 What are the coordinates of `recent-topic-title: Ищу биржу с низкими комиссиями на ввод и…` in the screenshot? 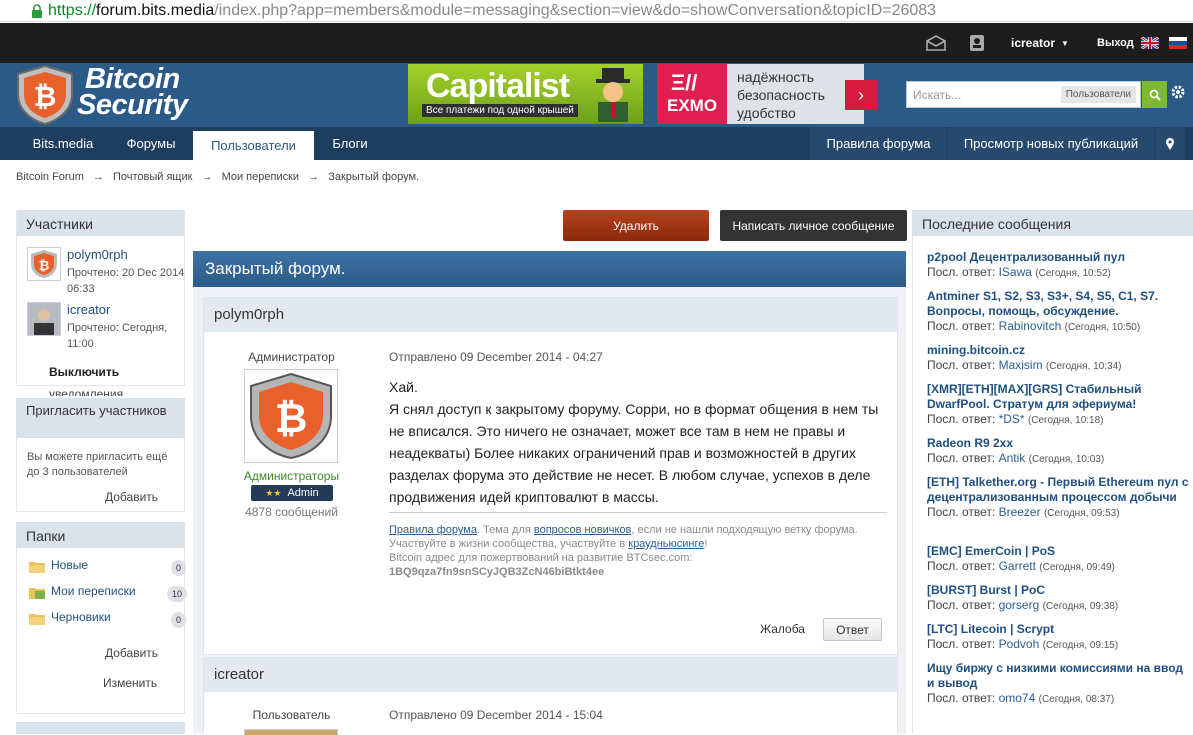 It's located at (1058, 676).